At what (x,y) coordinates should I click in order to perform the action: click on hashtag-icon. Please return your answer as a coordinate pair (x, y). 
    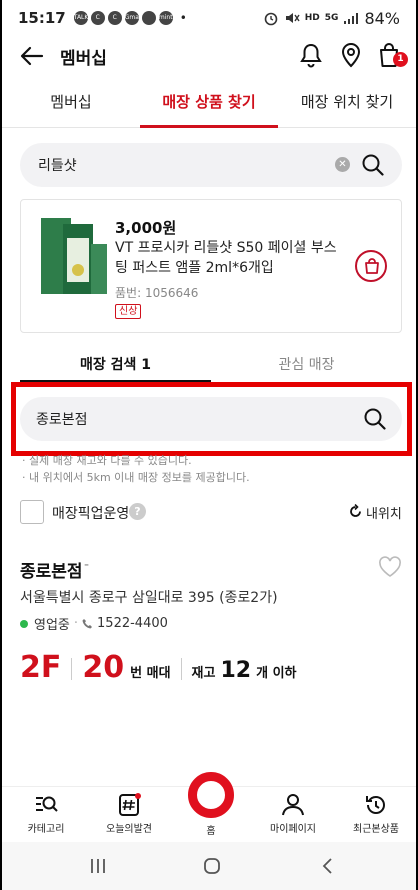
    Looking at the image, I should click on (130, 804).